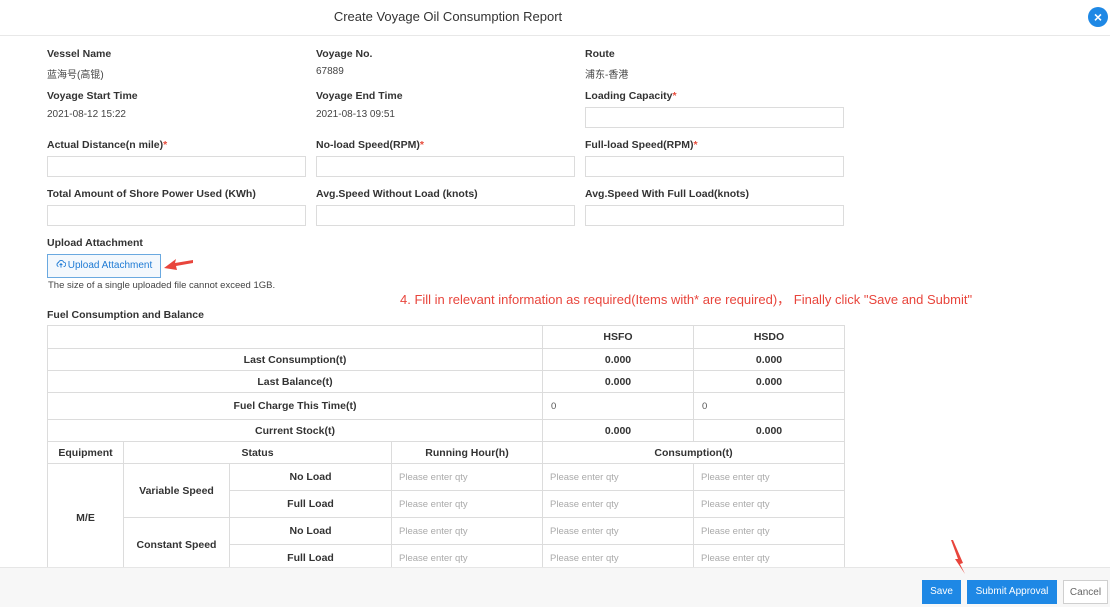 This screenshot has height=607, width=1110. Describe the element at coordinates (555, 587) in the screenshot. I see `modal-footer: Save Submit Approval Cancel` at that location.